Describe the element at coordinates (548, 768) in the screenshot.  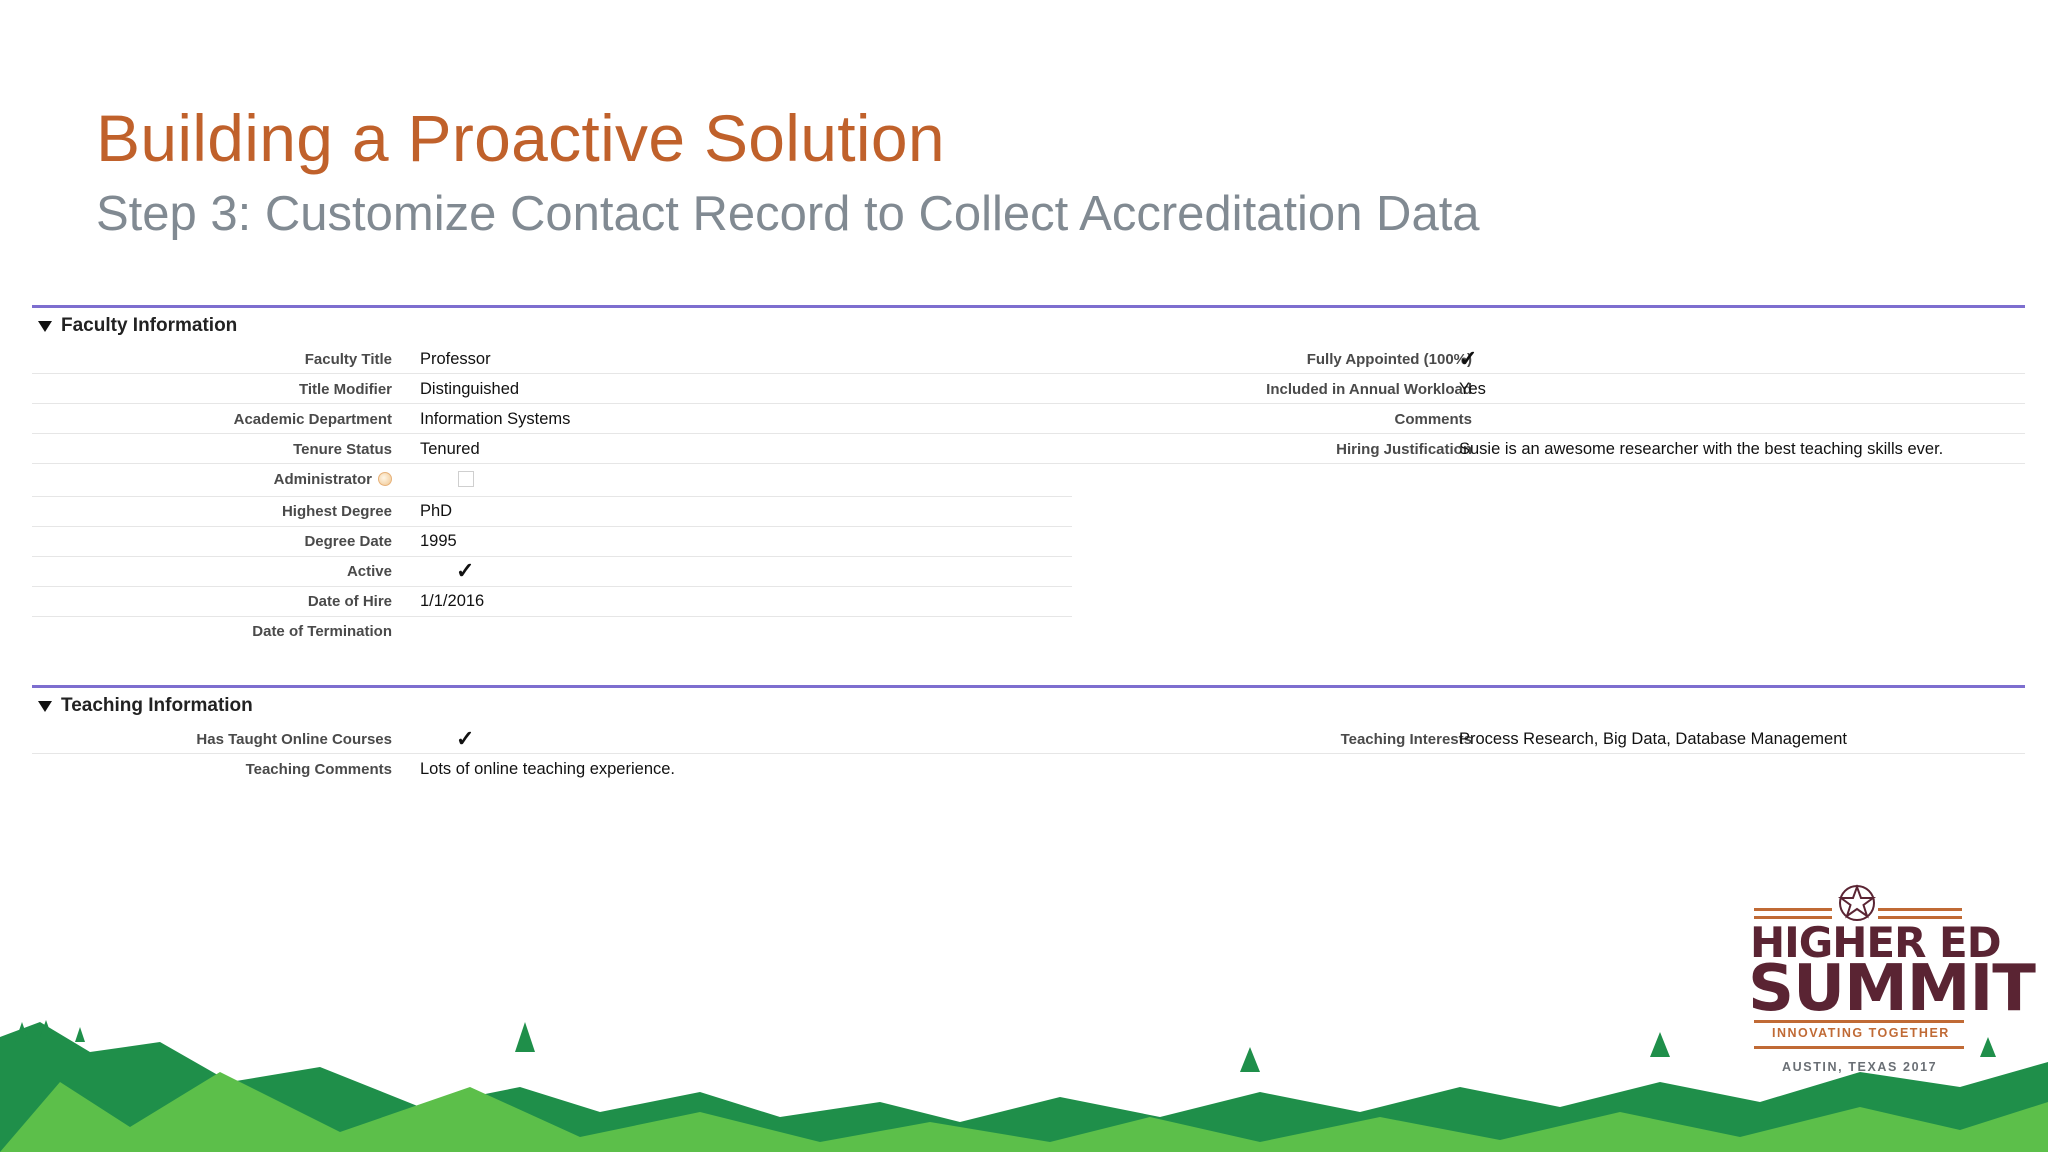
I see `field-value: Lots of online teaching experience.` at that location.